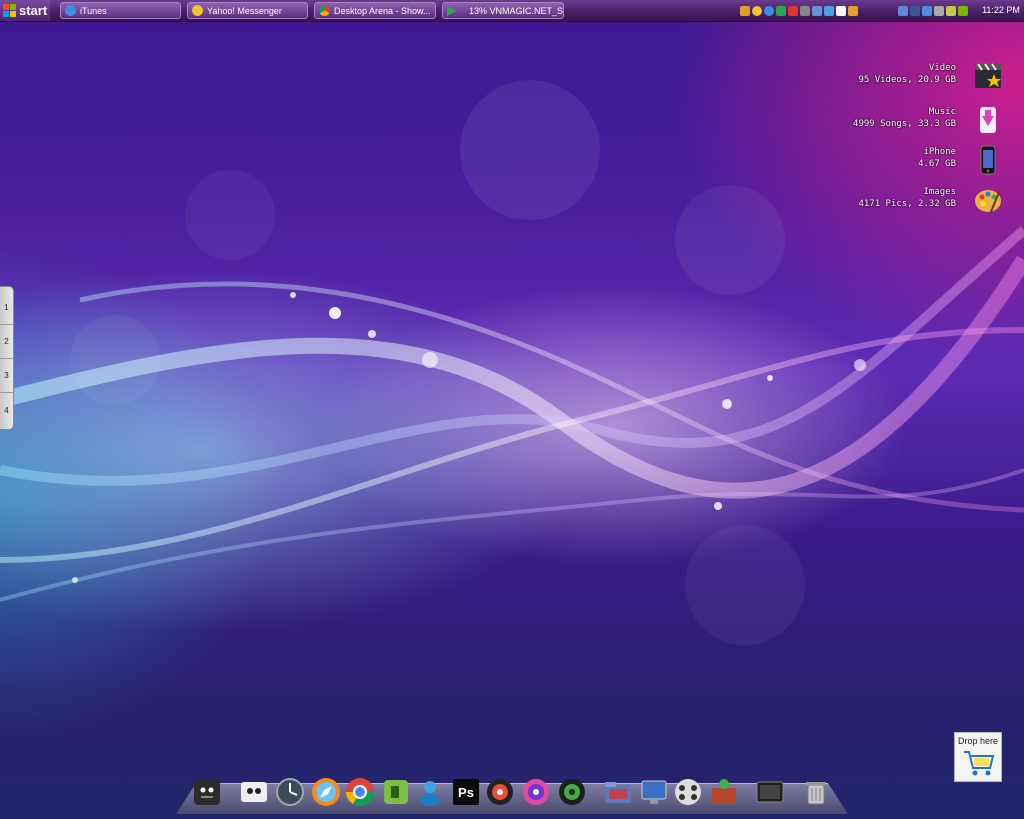  I want to click on dock-item-chrome, so click(360, 792).